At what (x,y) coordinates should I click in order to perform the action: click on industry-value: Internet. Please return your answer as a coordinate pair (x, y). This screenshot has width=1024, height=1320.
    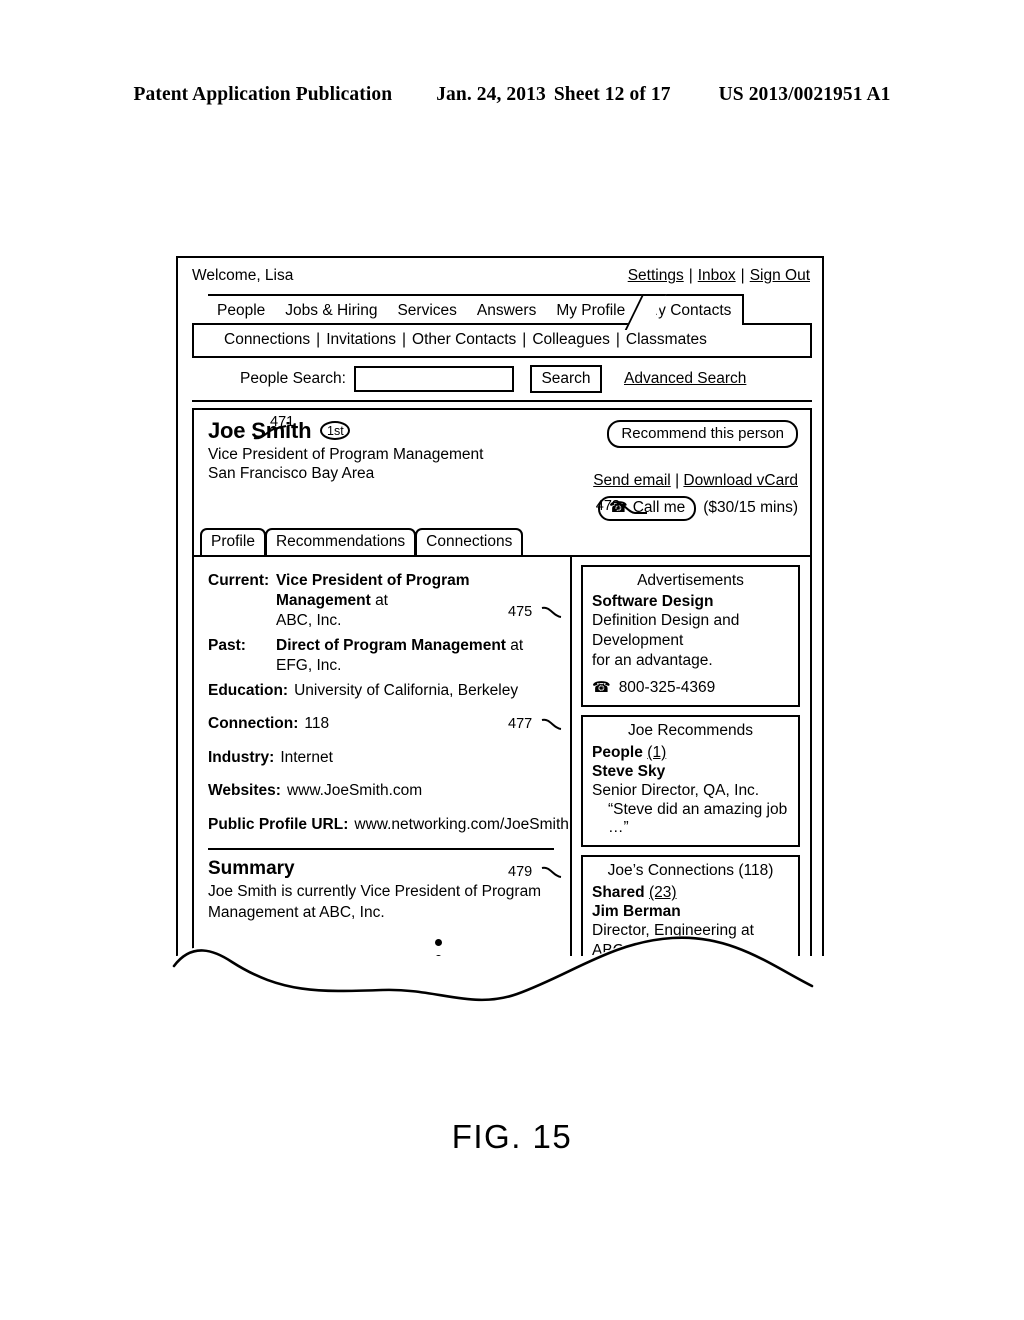
    Looking at the image, I should click on (306, 757).